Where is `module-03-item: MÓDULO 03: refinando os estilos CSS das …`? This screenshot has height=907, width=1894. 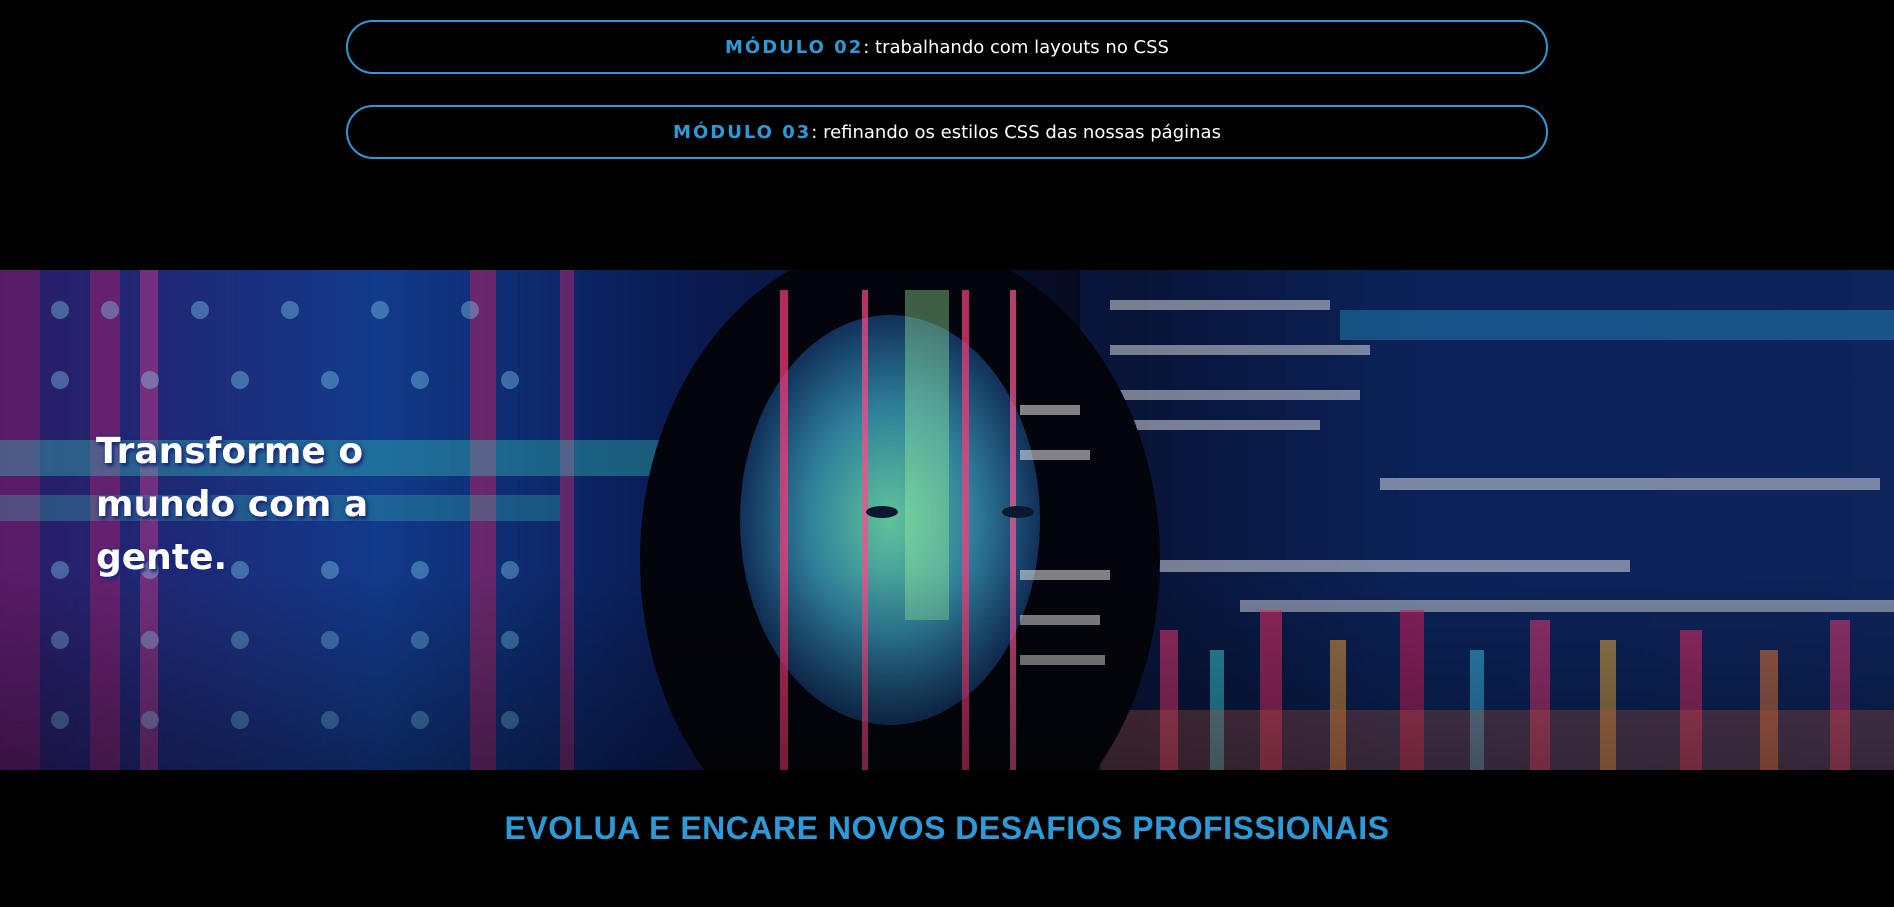 module-03-item: MÓDULO 03: refinando os estilos CSS das … is located at coordinates (947, 132).